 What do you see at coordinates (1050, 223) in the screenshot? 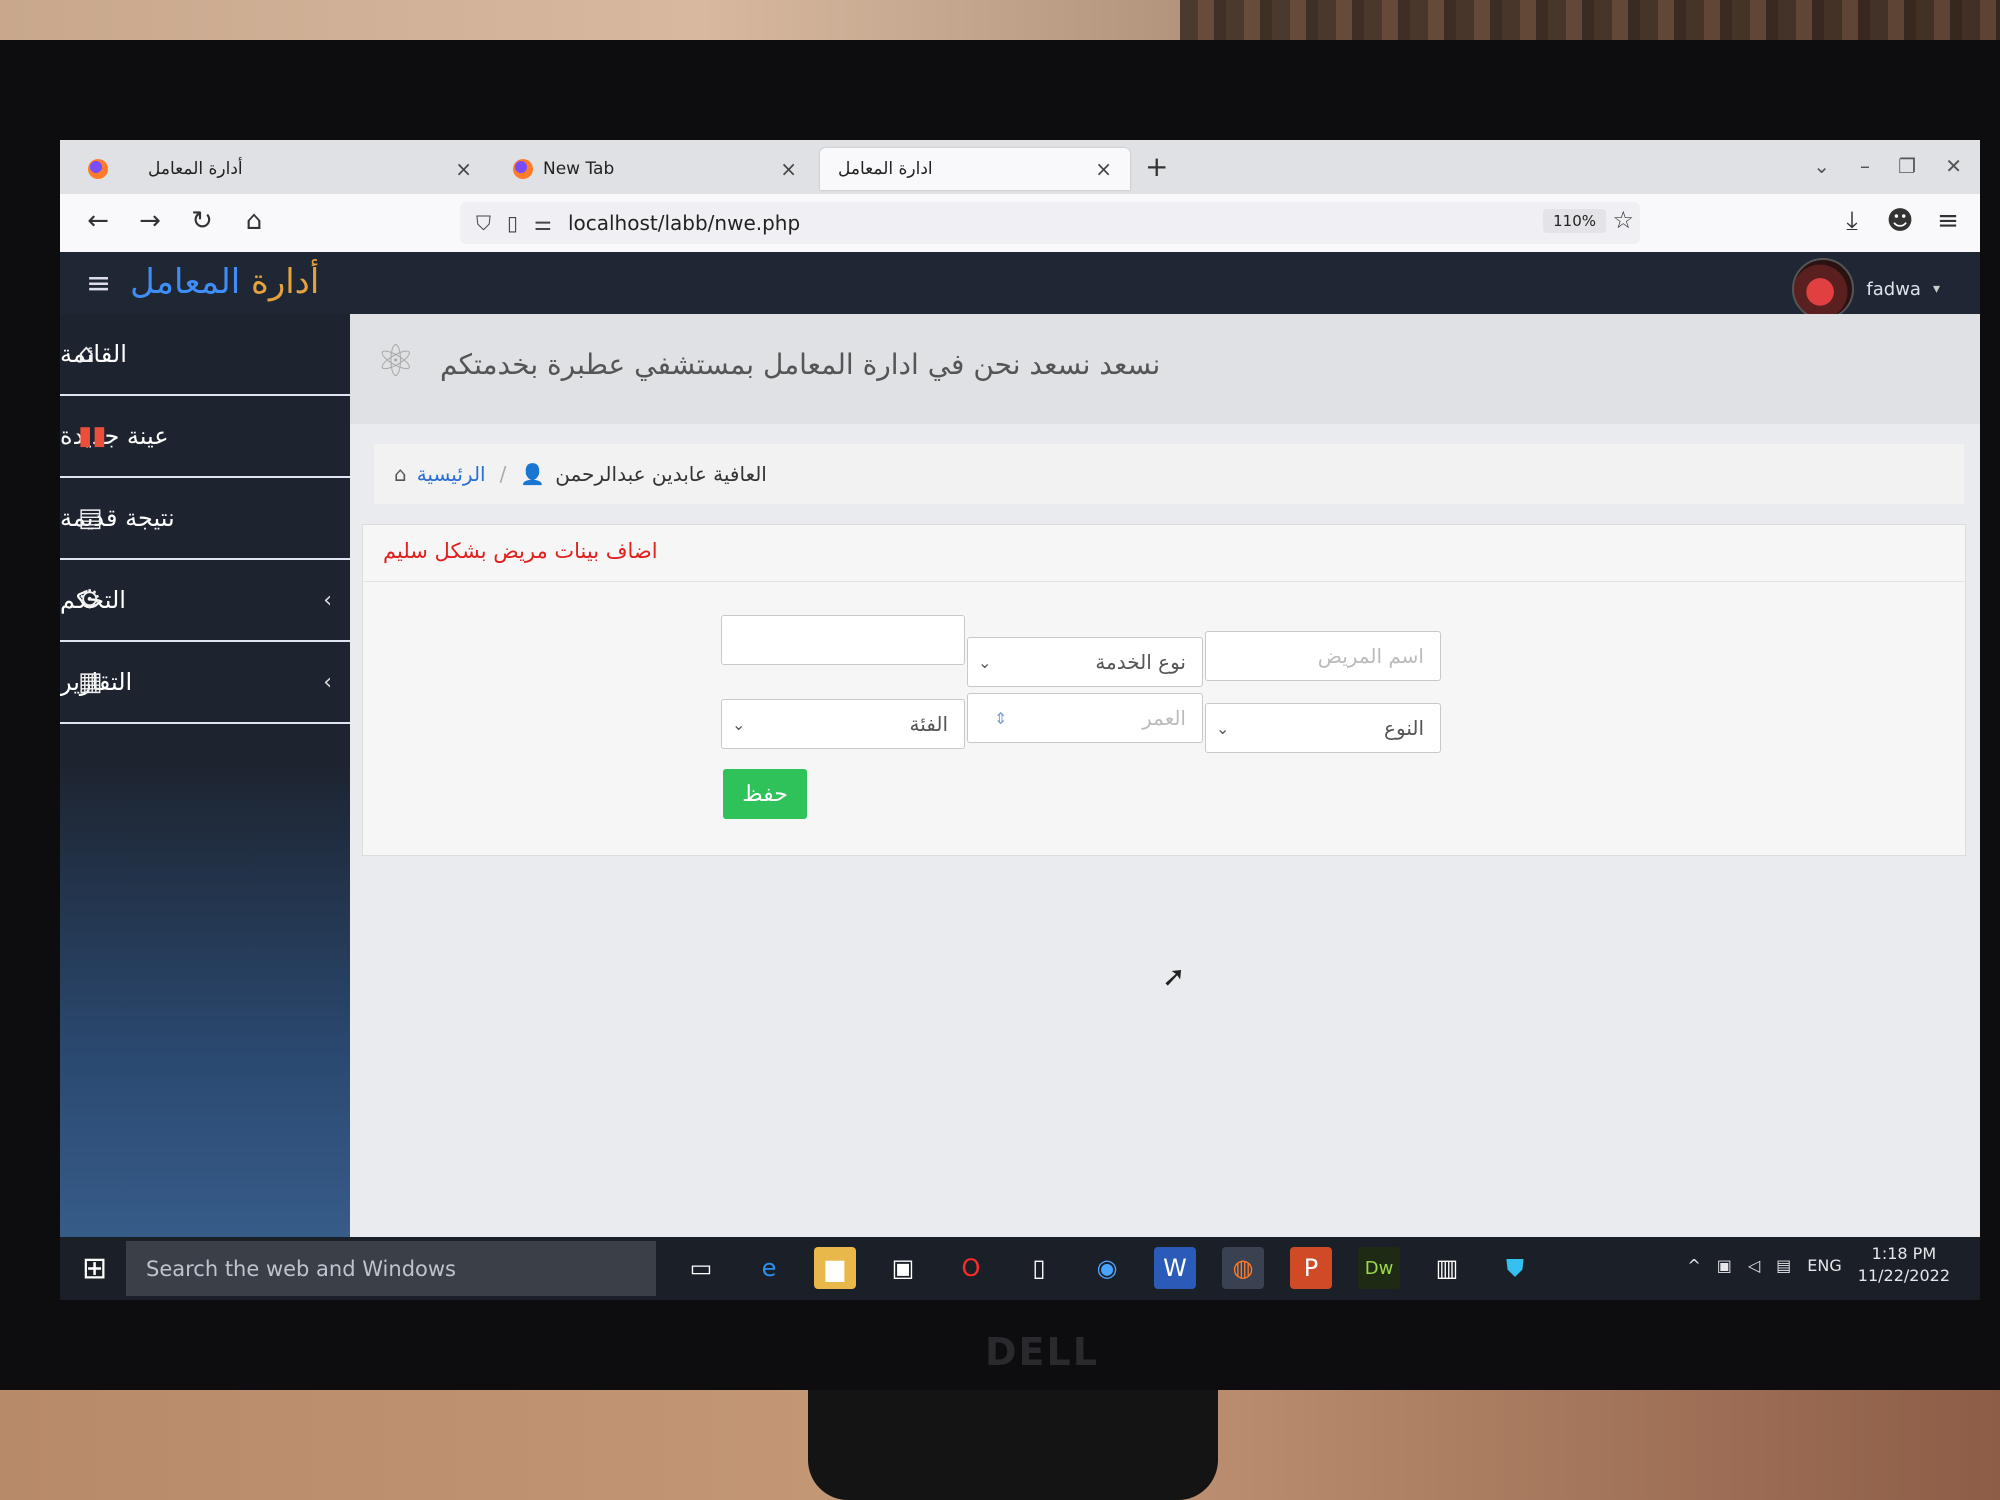
I see `address-bar: ⛉ ▯ ⚌ localhost/labb/nwe.php 110% ☆` at bounding box center [1050, 223].